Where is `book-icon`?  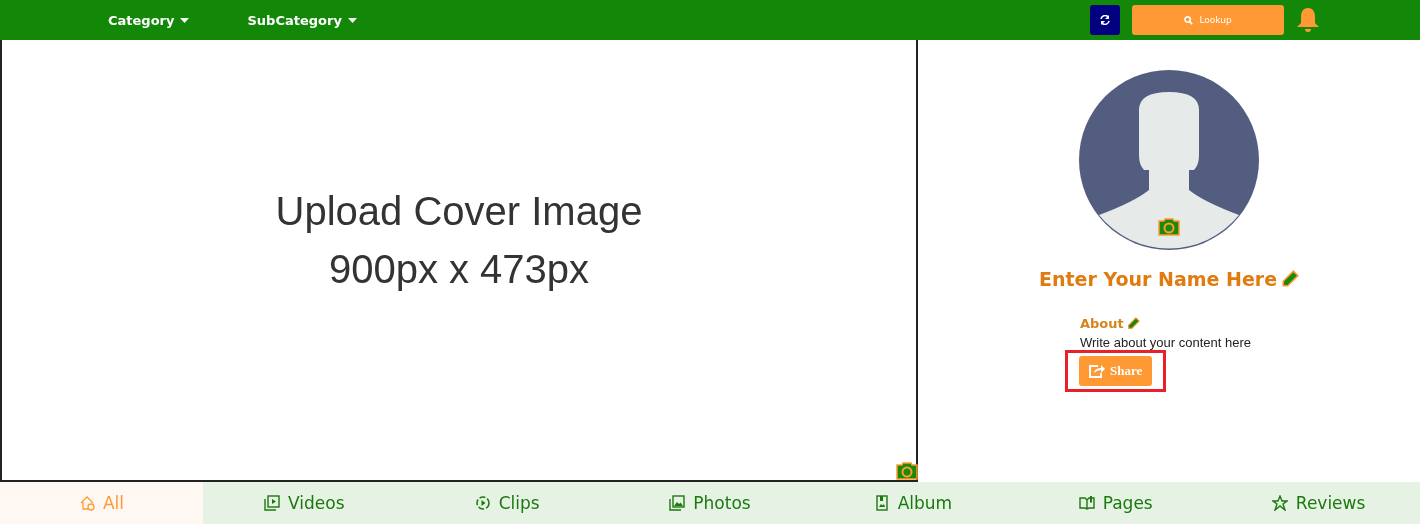 book-icon is located at coordinates (1086, 503).